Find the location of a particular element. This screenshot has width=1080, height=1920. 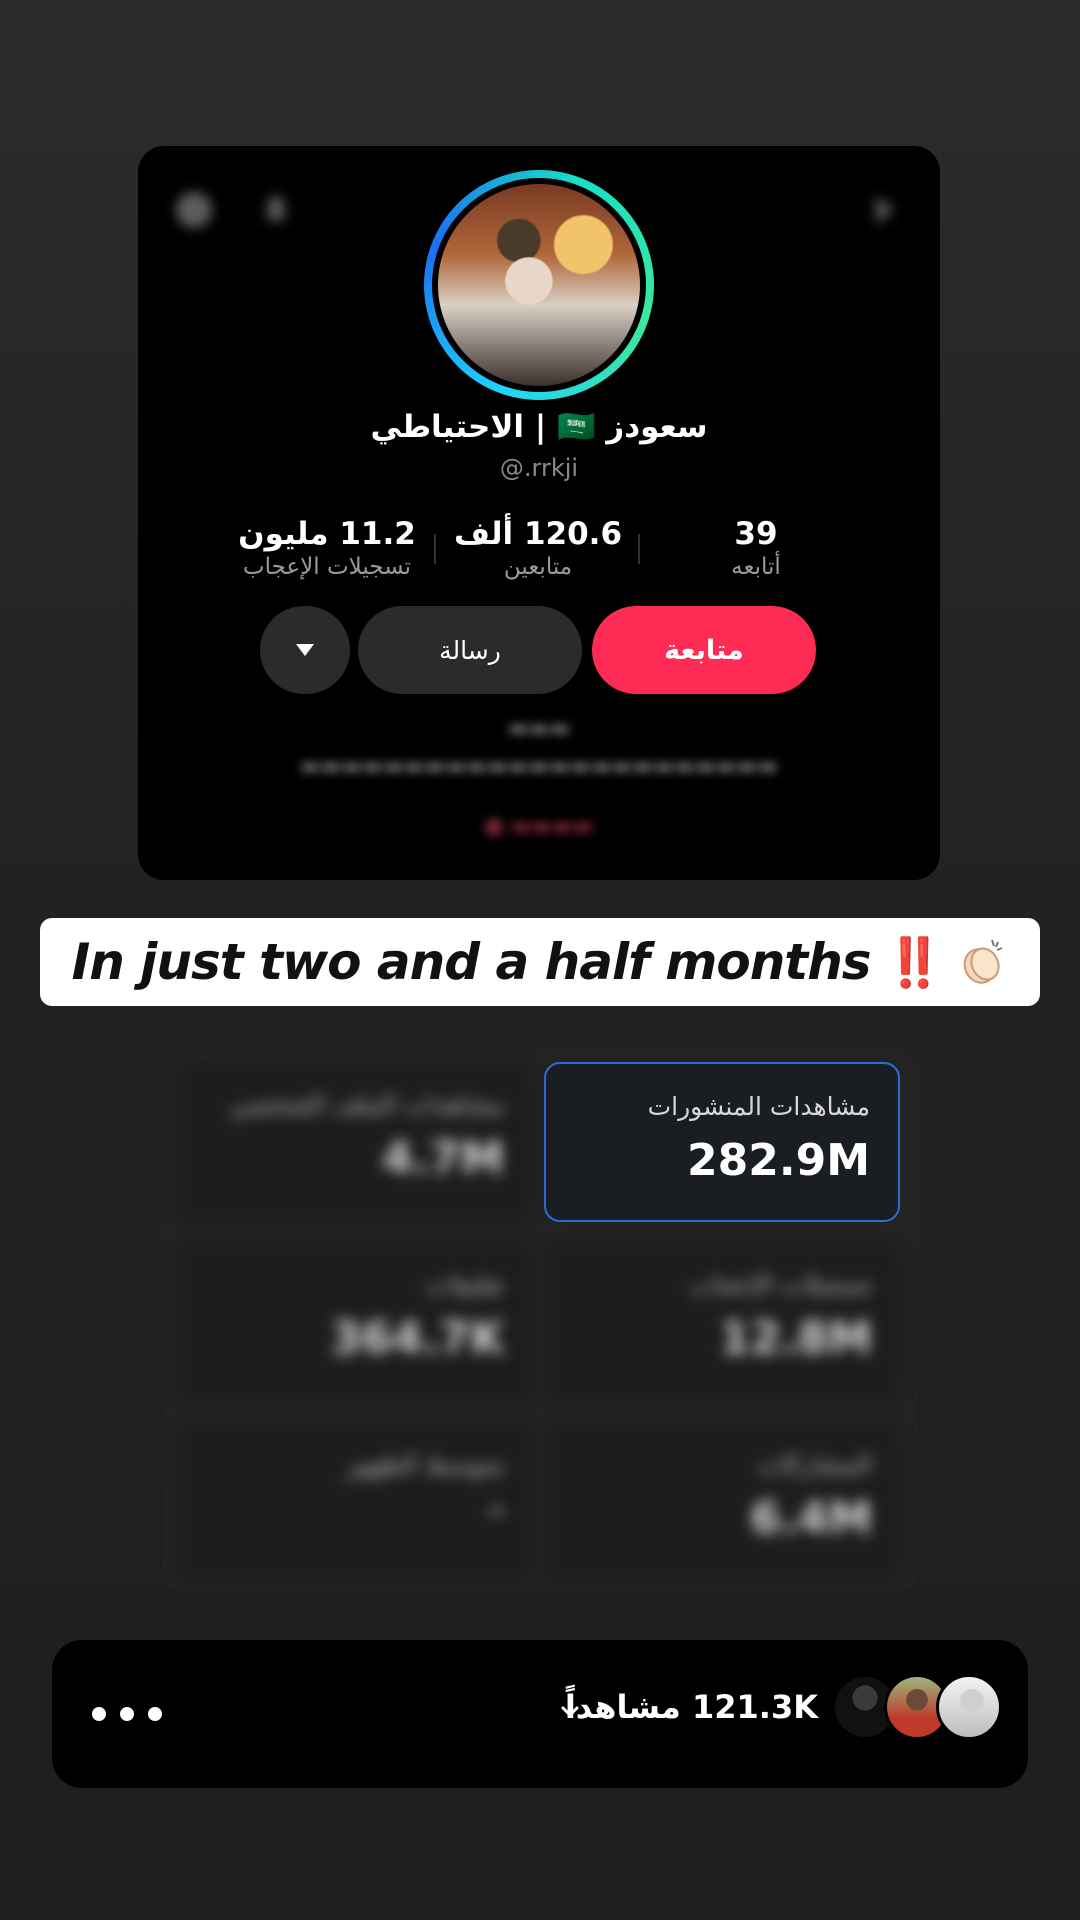

metric-value: 12.8M is located at coordinates (795, 1338).